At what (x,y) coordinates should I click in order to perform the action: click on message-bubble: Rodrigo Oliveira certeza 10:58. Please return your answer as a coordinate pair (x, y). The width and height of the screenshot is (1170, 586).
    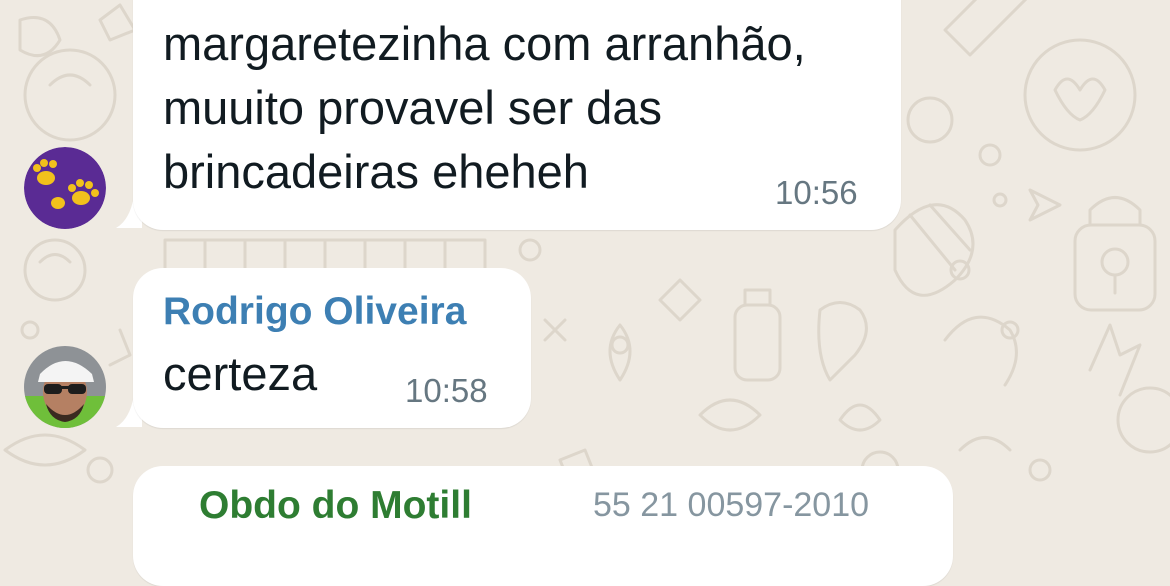
    Looking at the image, I should click on (332, 348).